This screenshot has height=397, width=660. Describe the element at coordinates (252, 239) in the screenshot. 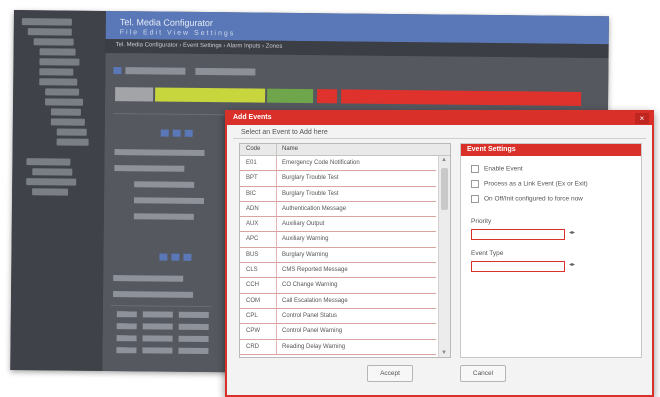

I see `event-code: APC` at that location.